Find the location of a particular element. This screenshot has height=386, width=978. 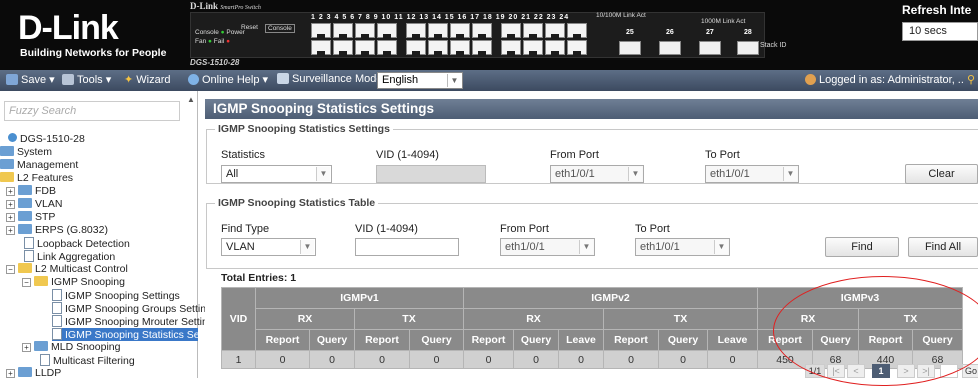

sfp-label-26: 26 is located at coordinates (670, 32).